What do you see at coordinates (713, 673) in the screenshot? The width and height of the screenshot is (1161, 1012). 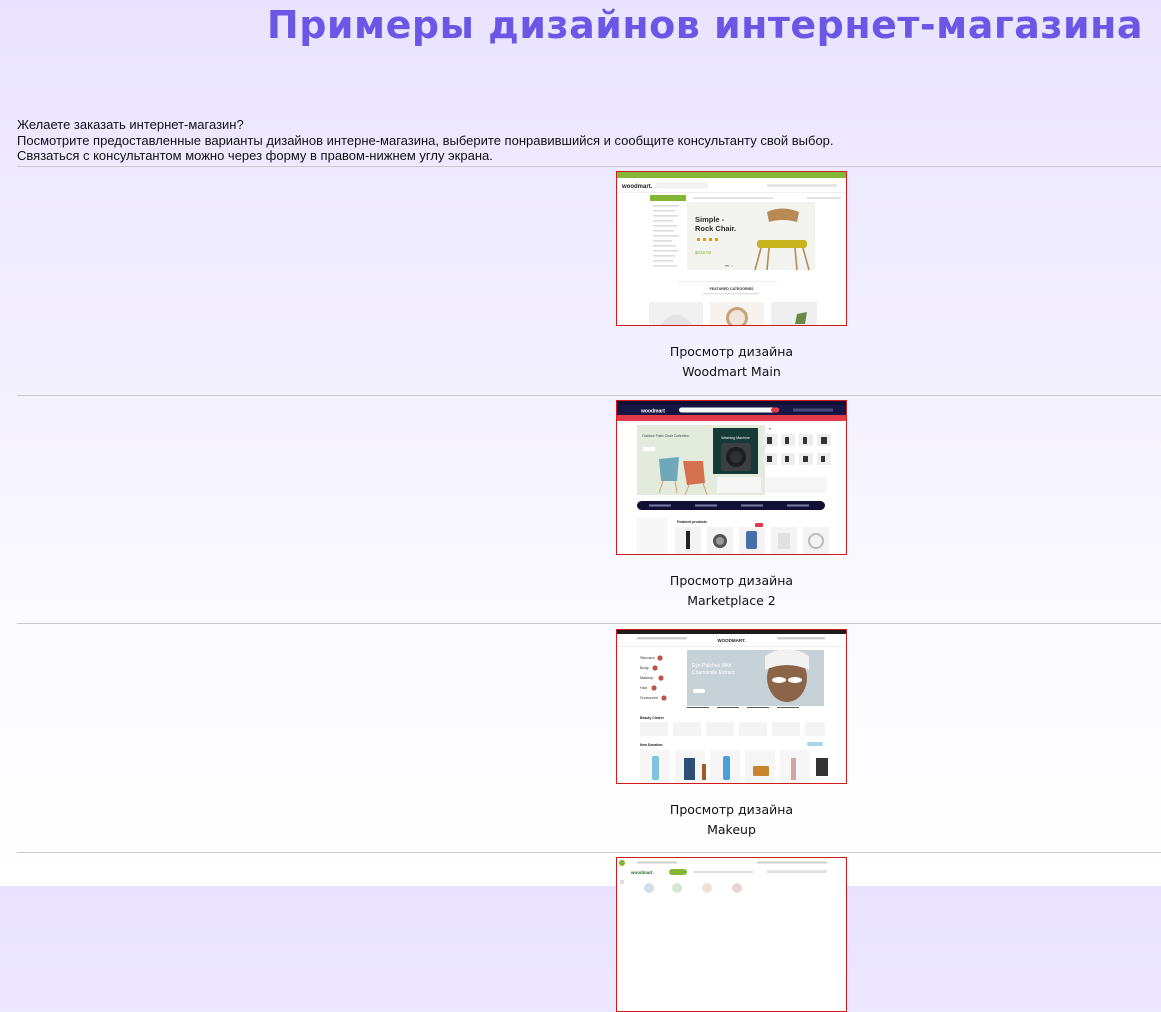 I see `thumb-hero-title-2: Chamomile Extract` at bounding box center [713, 673].